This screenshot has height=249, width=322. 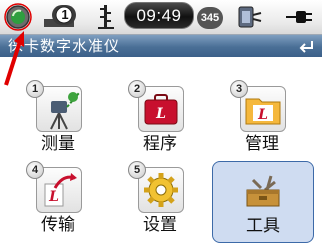 I want to click on menu-label: 程序, so click(x=160, y=144).